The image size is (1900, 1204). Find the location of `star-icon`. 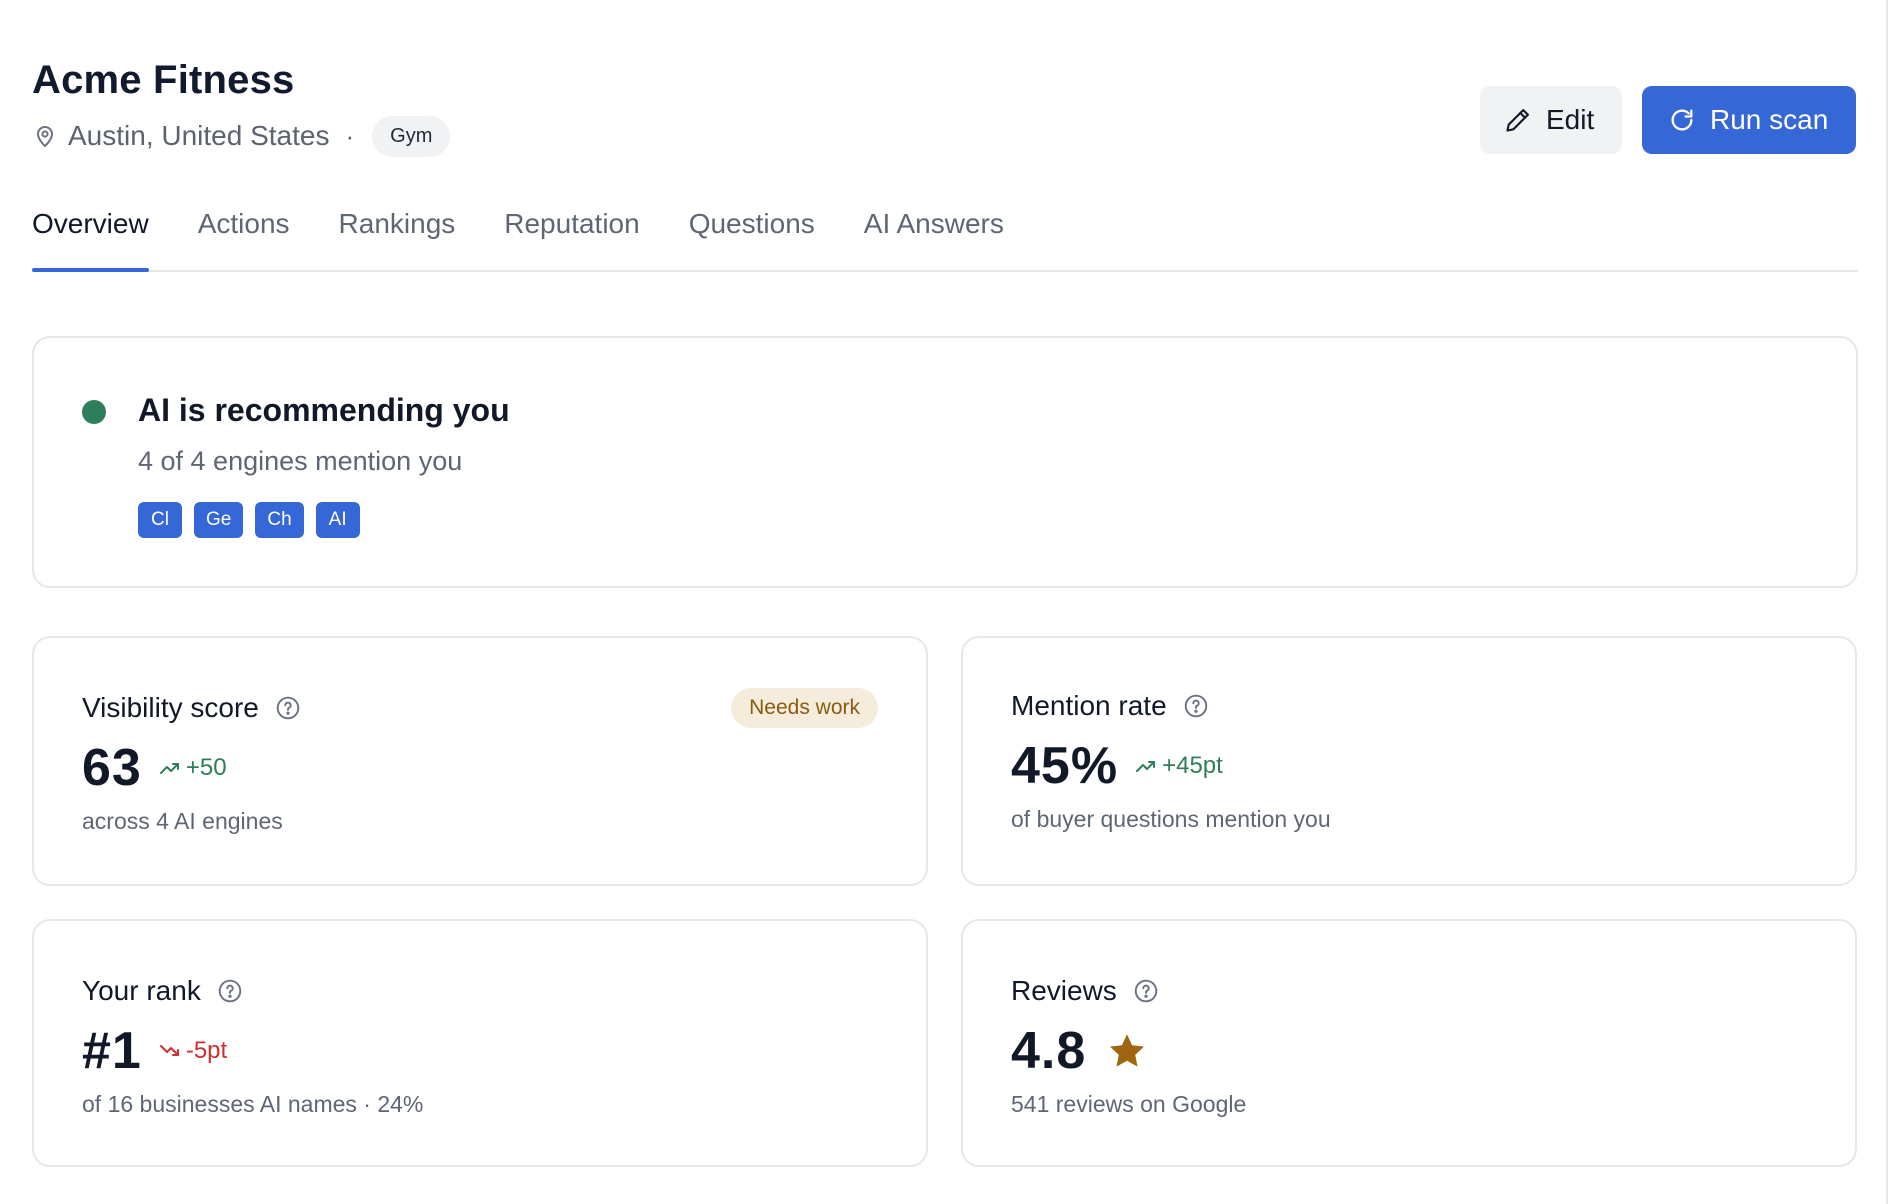

star-icon is located at coordinates (1127, 1051).